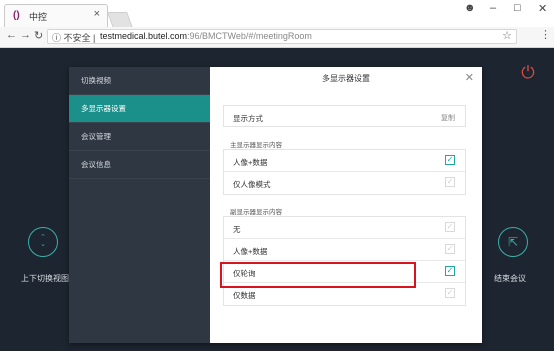  I want to click on tab-close-icon: ×, so click(97, 14).